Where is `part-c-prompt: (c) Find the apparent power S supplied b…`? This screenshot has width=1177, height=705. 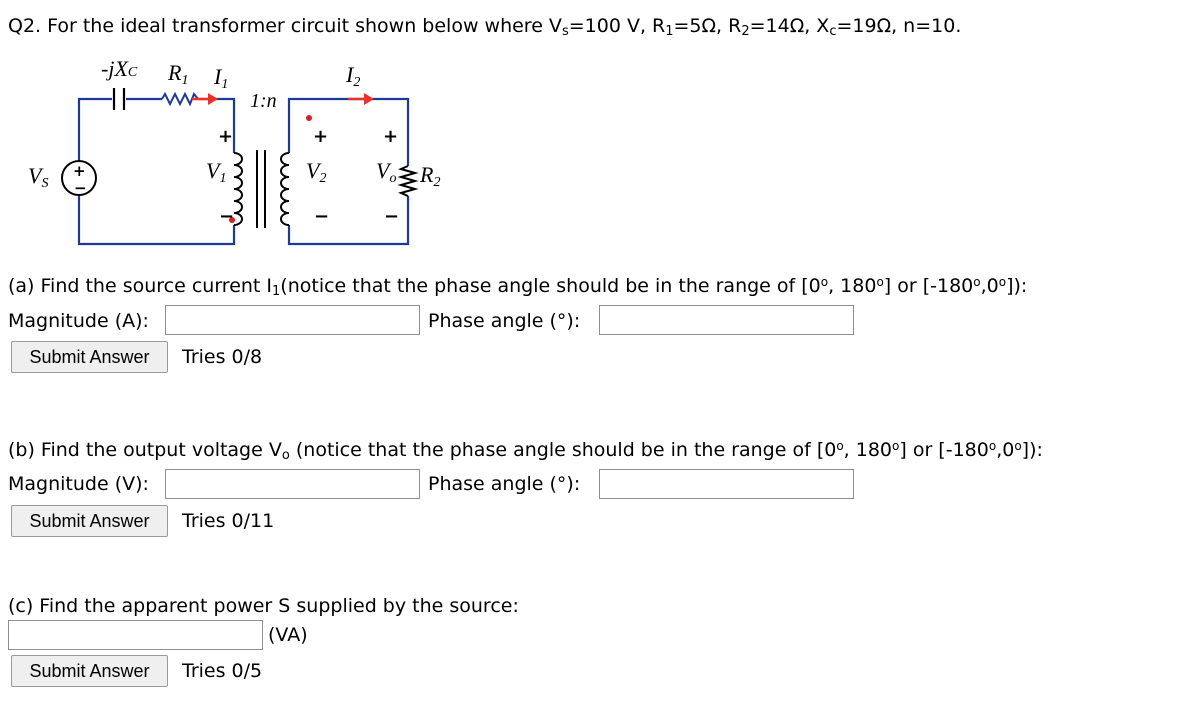
part-c-prompt: (c) Find the apparent power S supplied b… is located at coordinates (263, 606).